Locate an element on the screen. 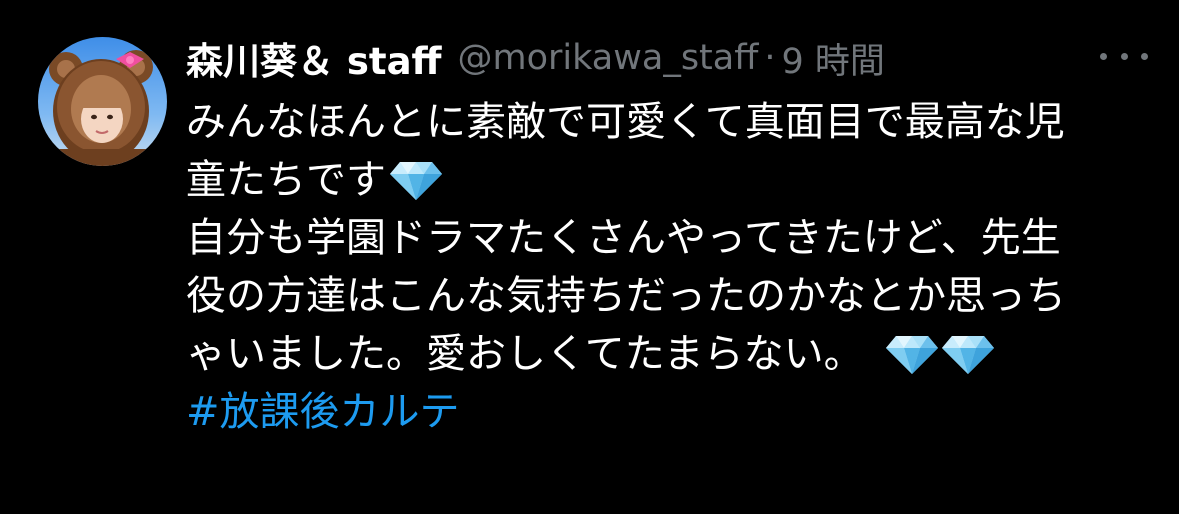 The width and height of the screenshot is (1179, 514). tweet-header: 森川葵＆ staff @morikawa_staff · 9 時間 is located at coordinates (535, 58).